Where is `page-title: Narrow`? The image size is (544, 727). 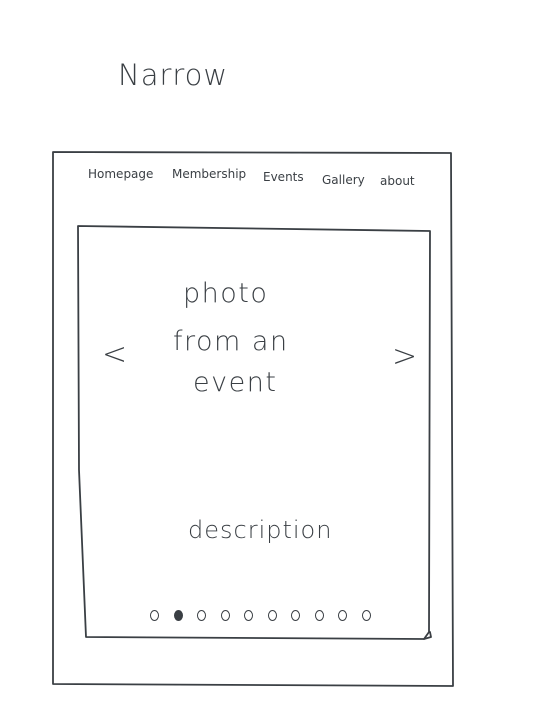
page-title: Narrow is located at coordinates (173, 75).